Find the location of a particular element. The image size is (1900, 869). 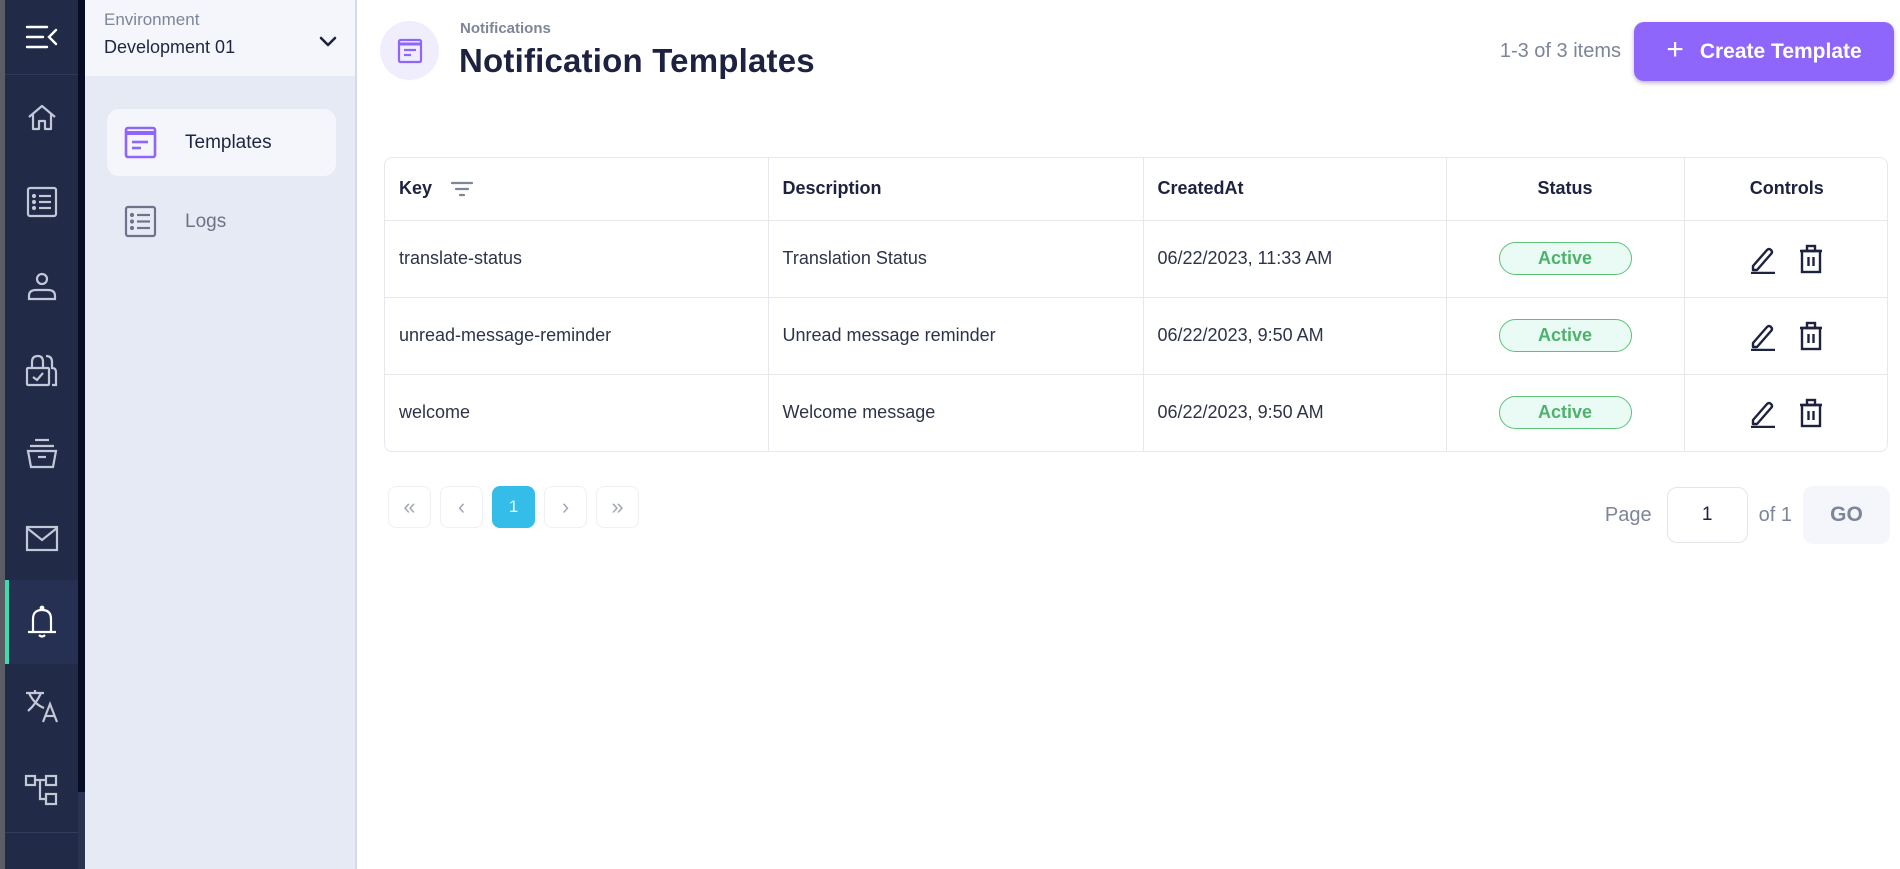

column-header-status: Status is located at coordinates (1565, 189).